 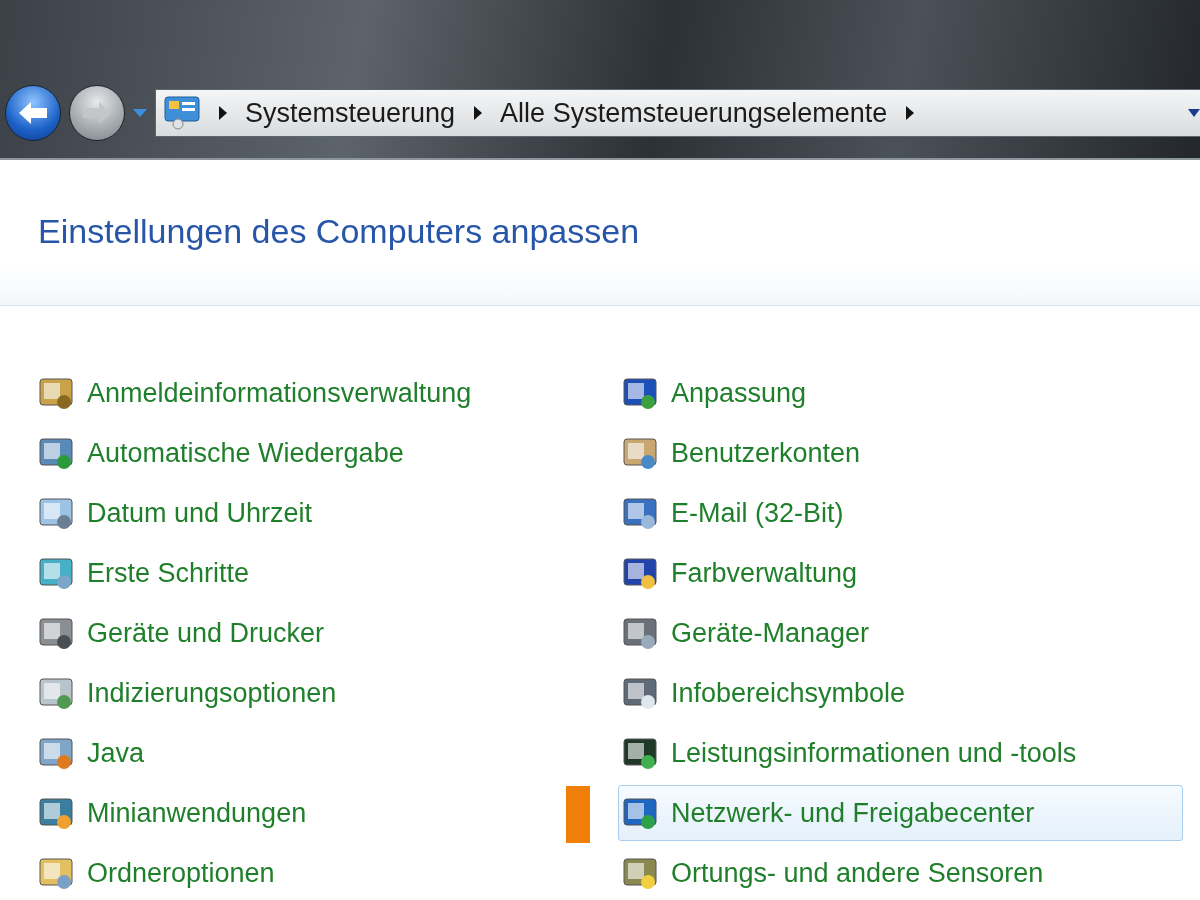 What do you see at coordinates (182, 113) in the screenshot?
I see `control-panel-icon` at bounding box center [182, 113].